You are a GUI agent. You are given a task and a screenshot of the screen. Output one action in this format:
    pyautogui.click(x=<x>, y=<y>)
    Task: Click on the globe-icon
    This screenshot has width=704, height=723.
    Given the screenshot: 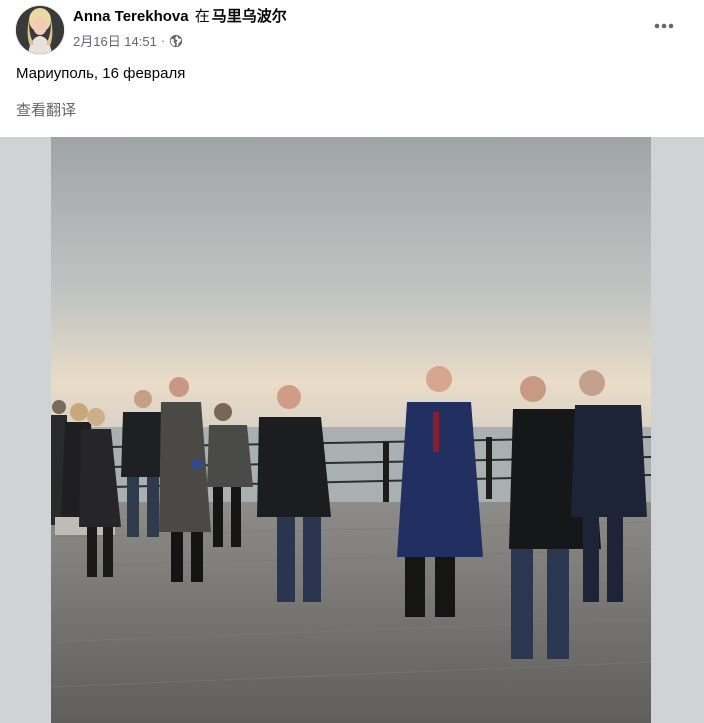 What is the action you would take?
    pyautogui.click(x=176, y=41)
    